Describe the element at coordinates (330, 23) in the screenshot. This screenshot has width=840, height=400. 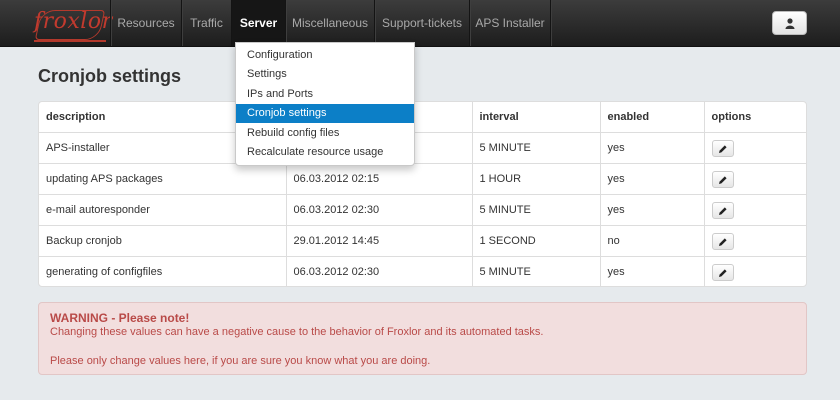
I see `nav-miscellaneous: Miscellaneous` at that location.